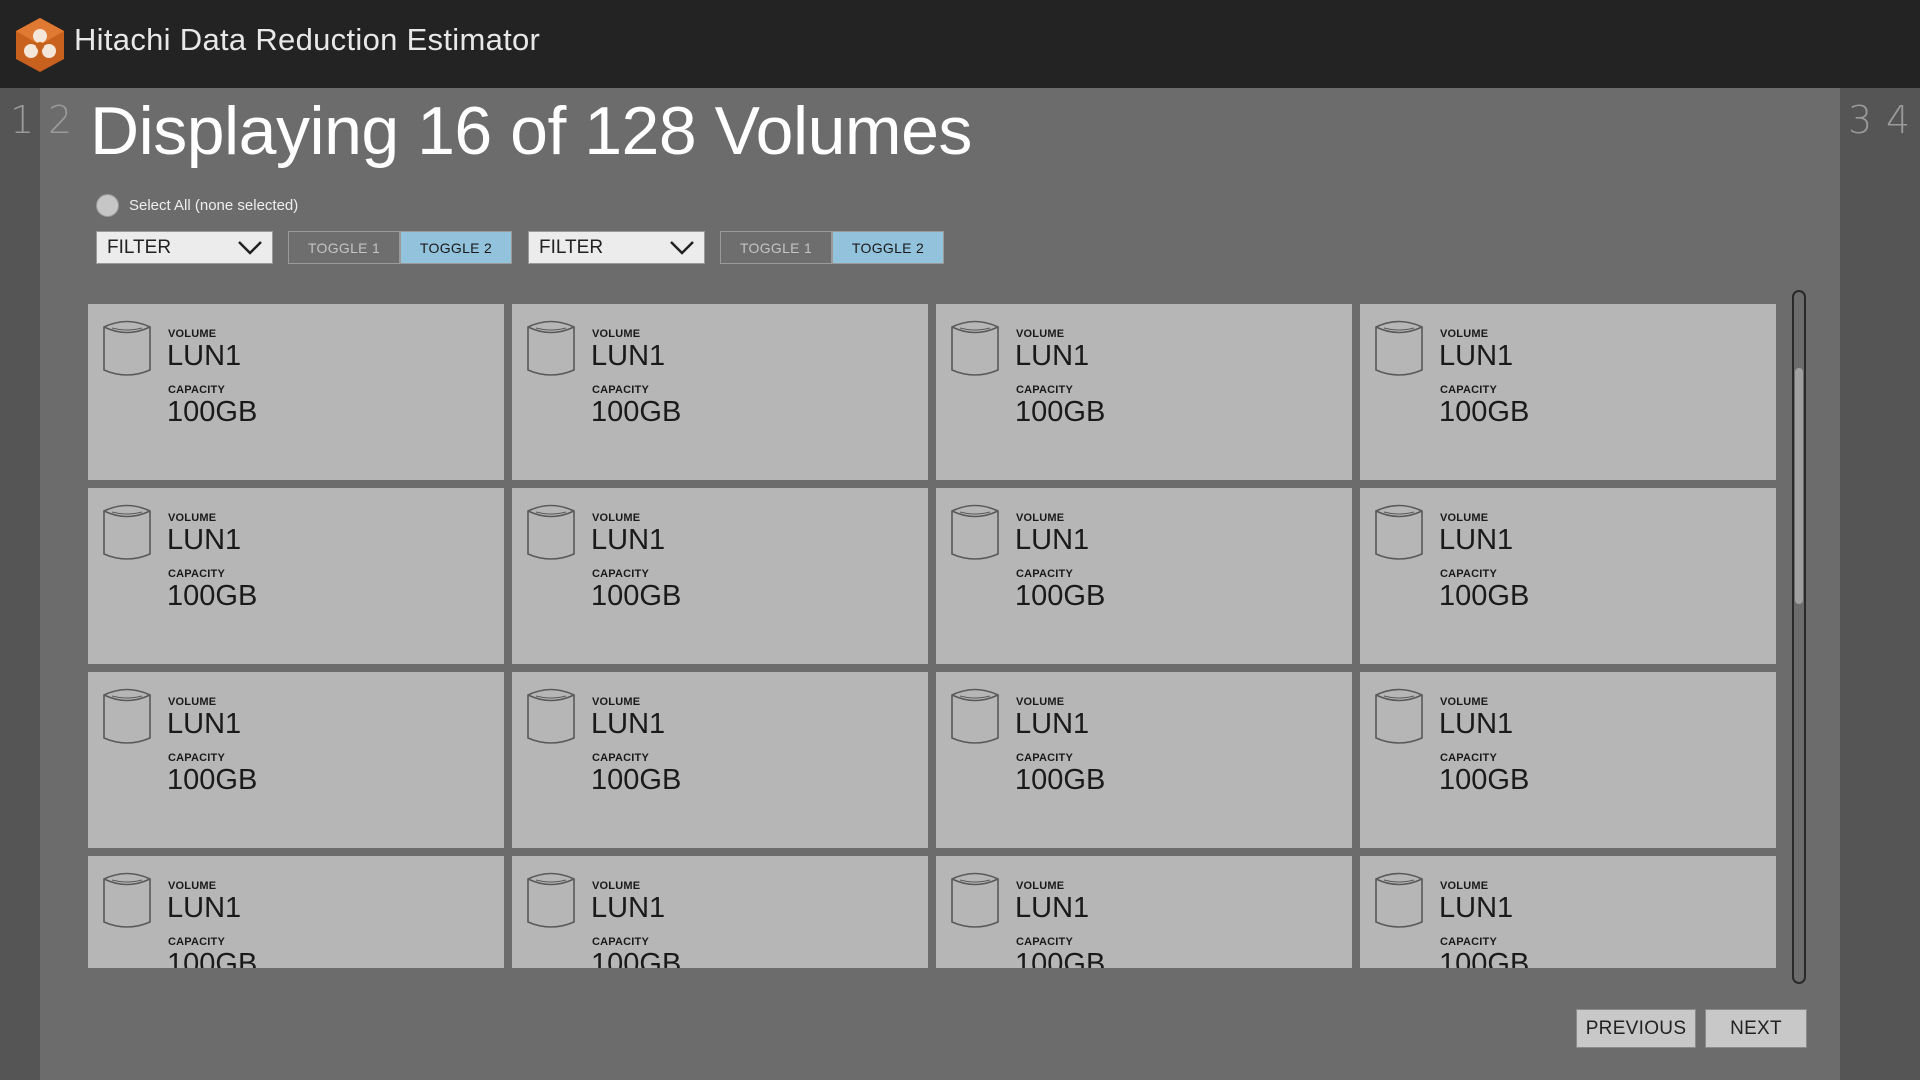  Describe the element at coordinates (960, 44) in the screenshot. I see `app-header: Hitachi Data Reduction Estimator` at that location.